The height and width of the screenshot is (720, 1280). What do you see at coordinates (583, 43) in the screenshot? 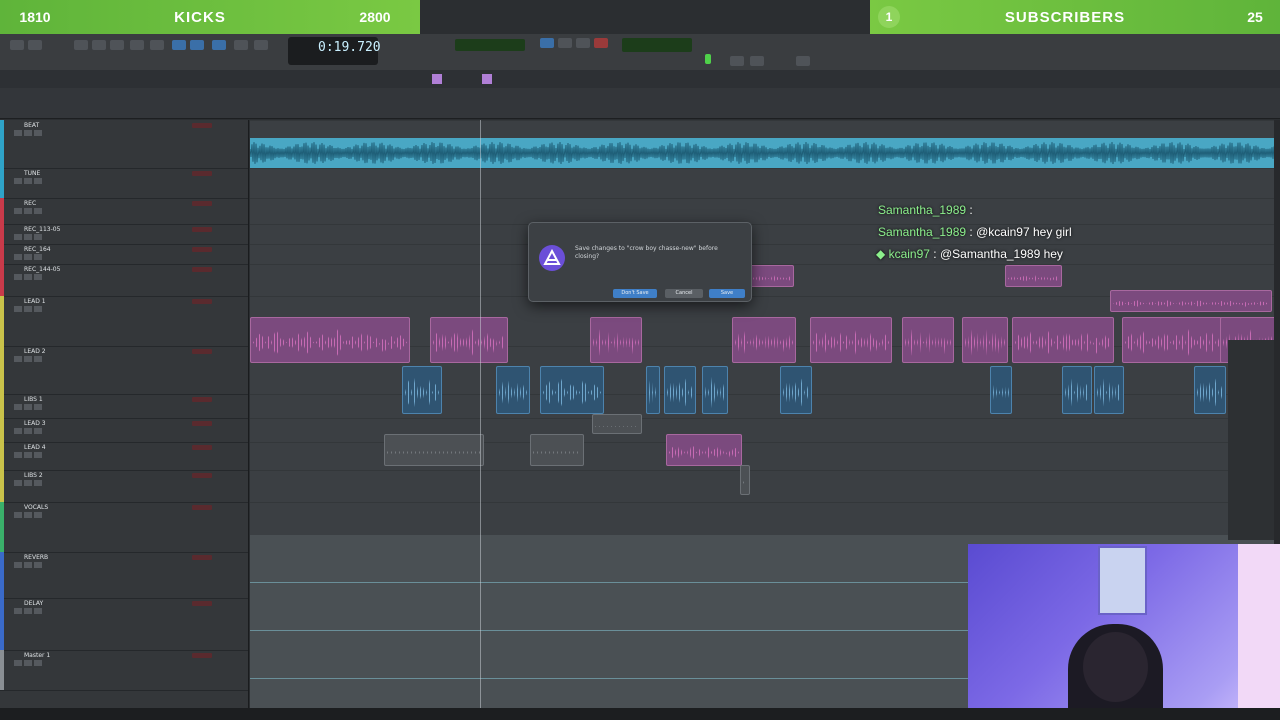
I see `play-button` at bounding box center [583, 43].